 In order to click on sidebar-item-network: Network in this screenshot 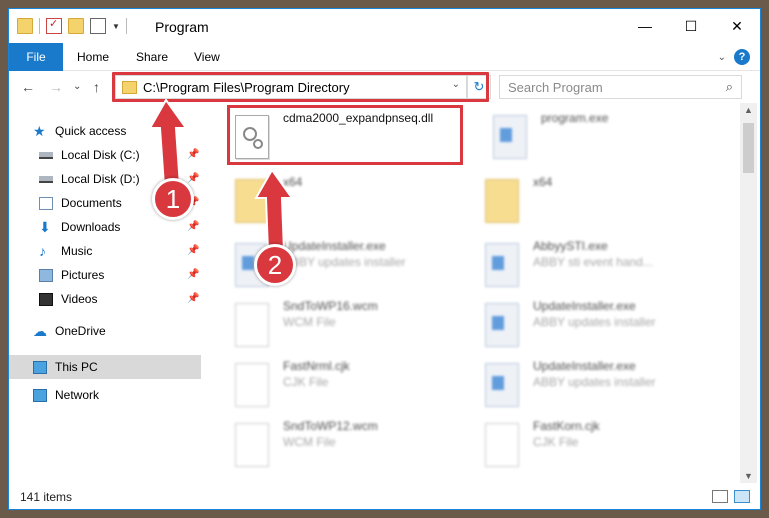, I will do `click(66, 395)`.